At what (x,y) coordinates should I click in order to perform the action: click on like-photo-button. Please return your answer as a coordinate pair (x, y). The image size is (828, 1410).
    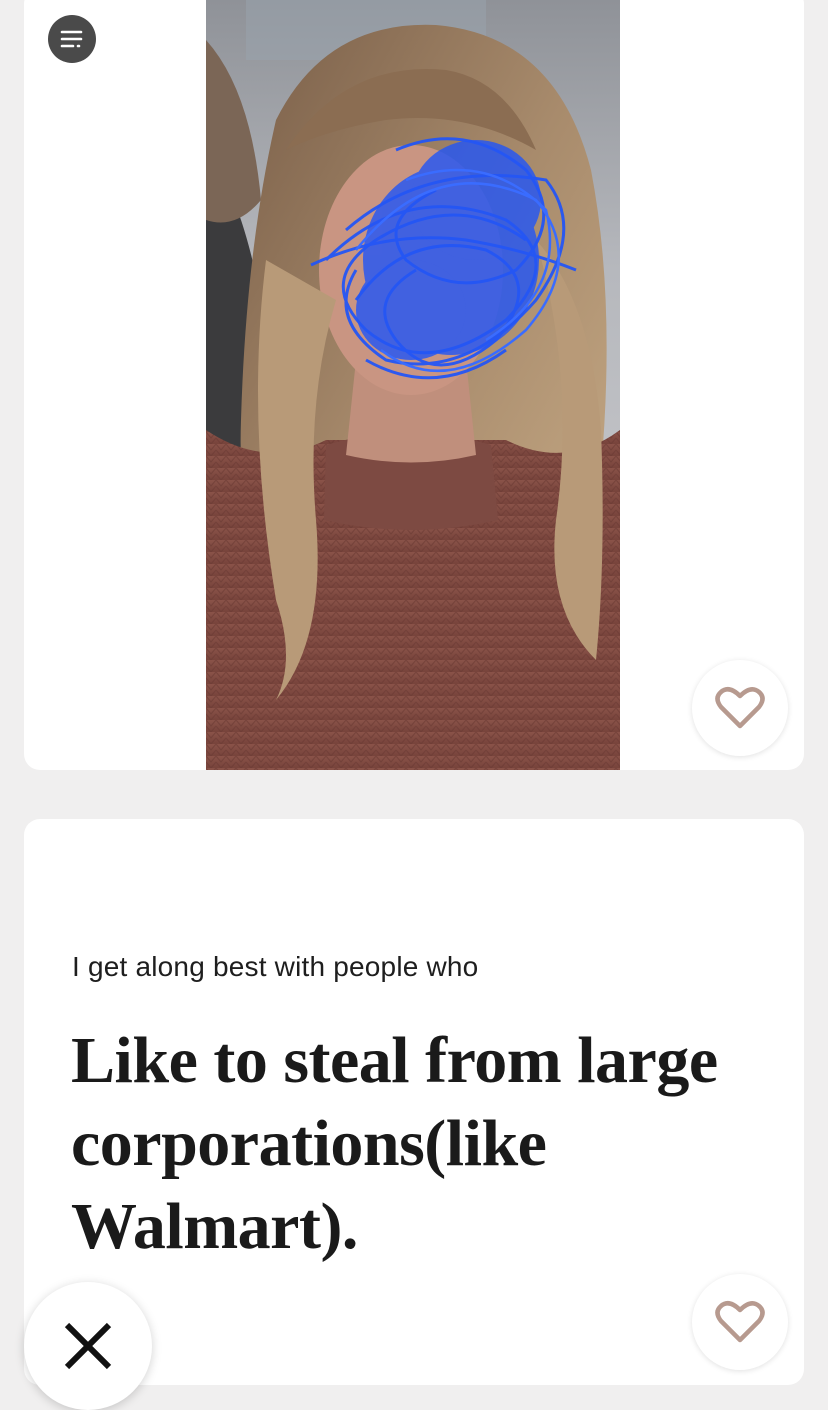
    Looking at the image, I should click on (740, 708).